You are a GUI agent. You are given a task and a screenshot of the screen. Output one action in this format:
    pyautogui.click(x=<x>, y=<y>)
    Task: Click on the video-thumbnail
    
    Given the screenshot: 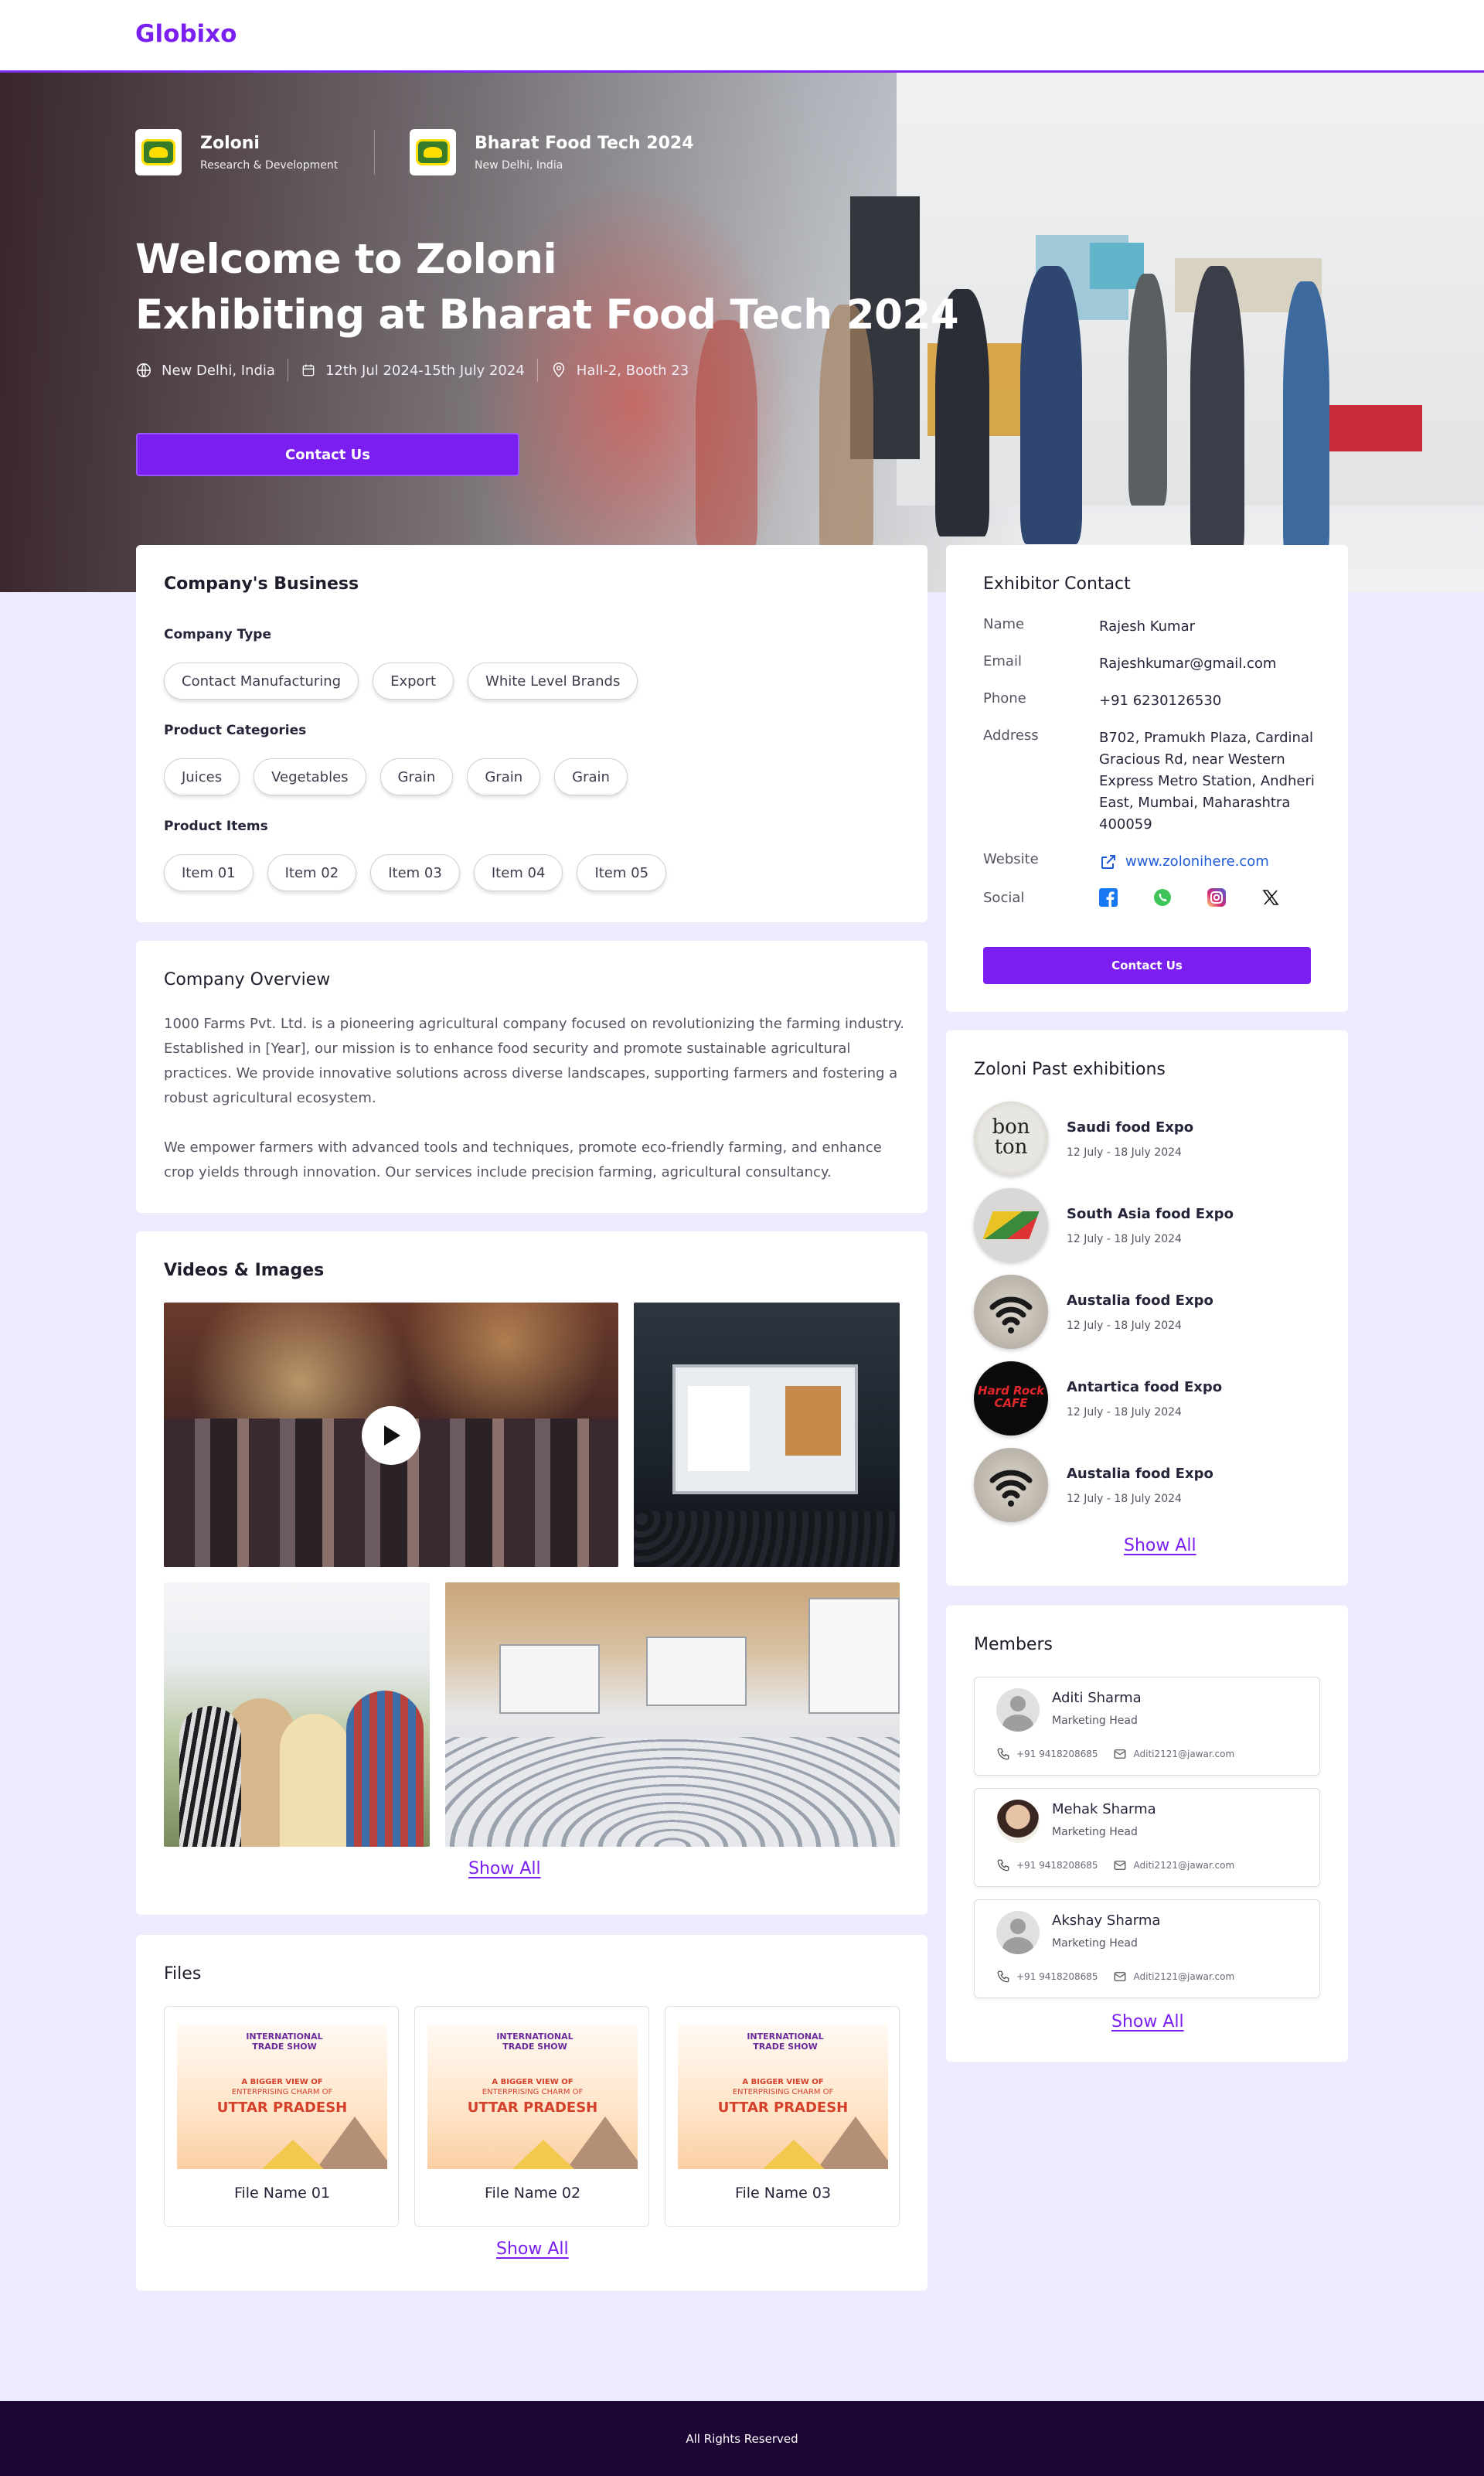 What is the action you would take?
    pyautogui.click(x=391, y=1435)
    